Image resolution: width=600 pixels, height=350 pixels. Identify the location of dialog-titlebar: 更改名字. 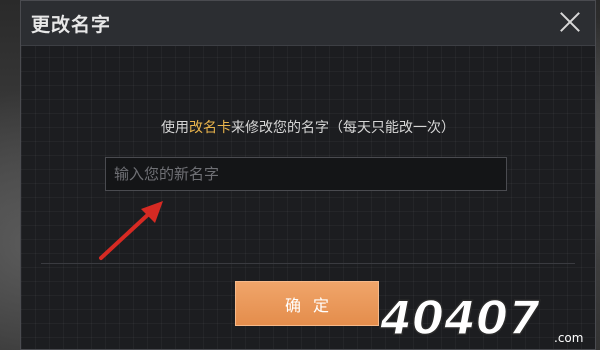
(308, 23).